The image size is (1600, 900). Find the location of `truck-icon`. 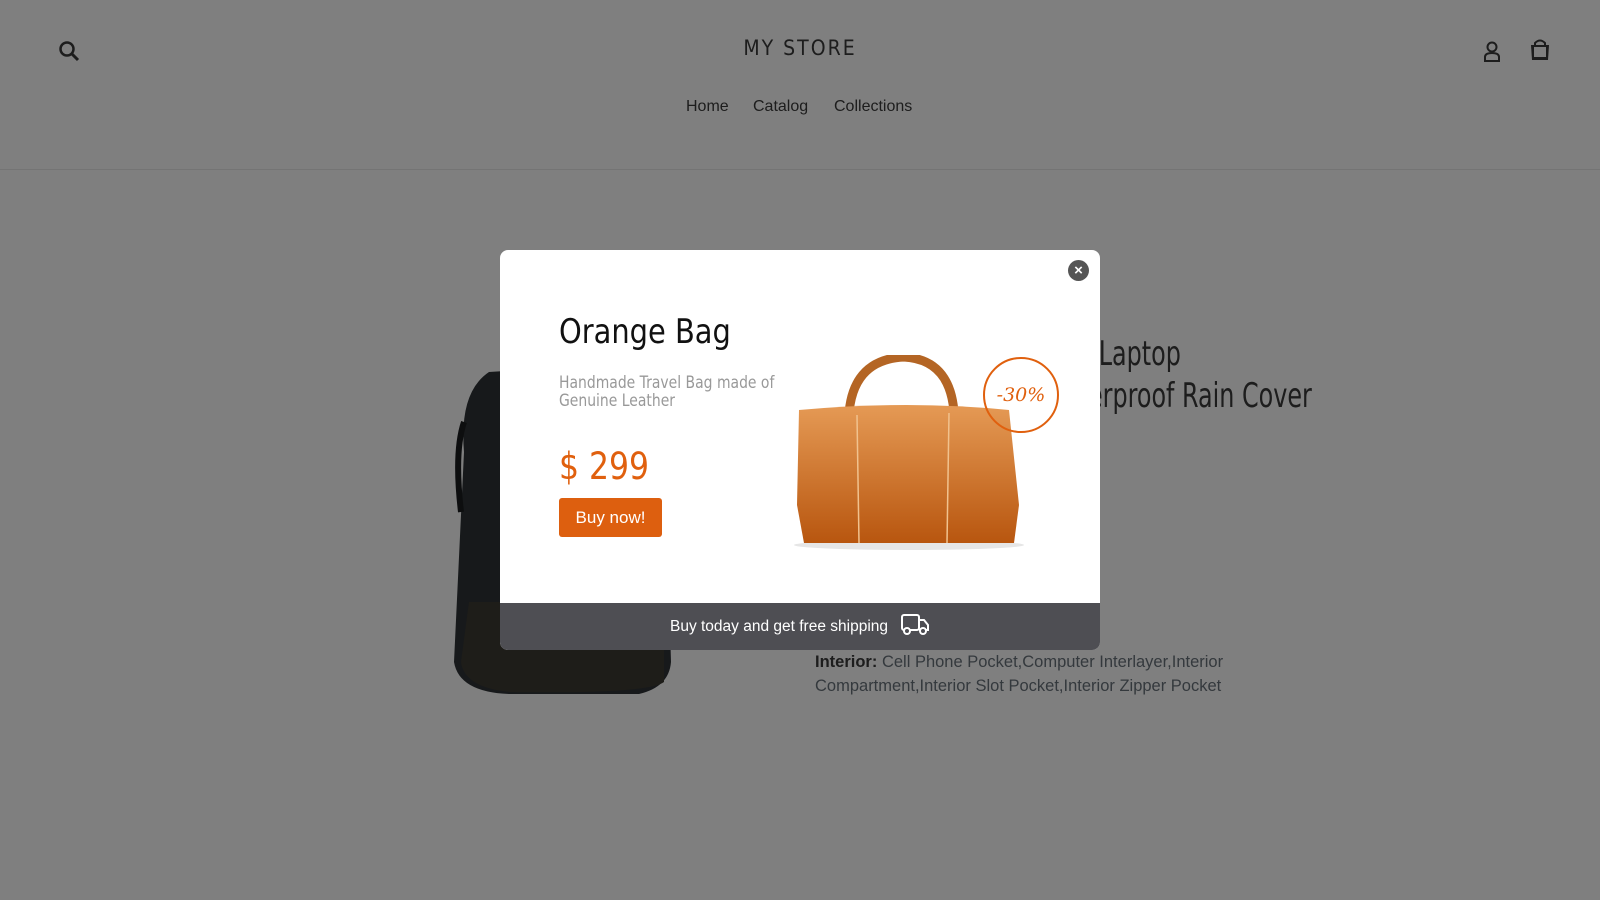

truck-icon is located at coordinates (915, 626).